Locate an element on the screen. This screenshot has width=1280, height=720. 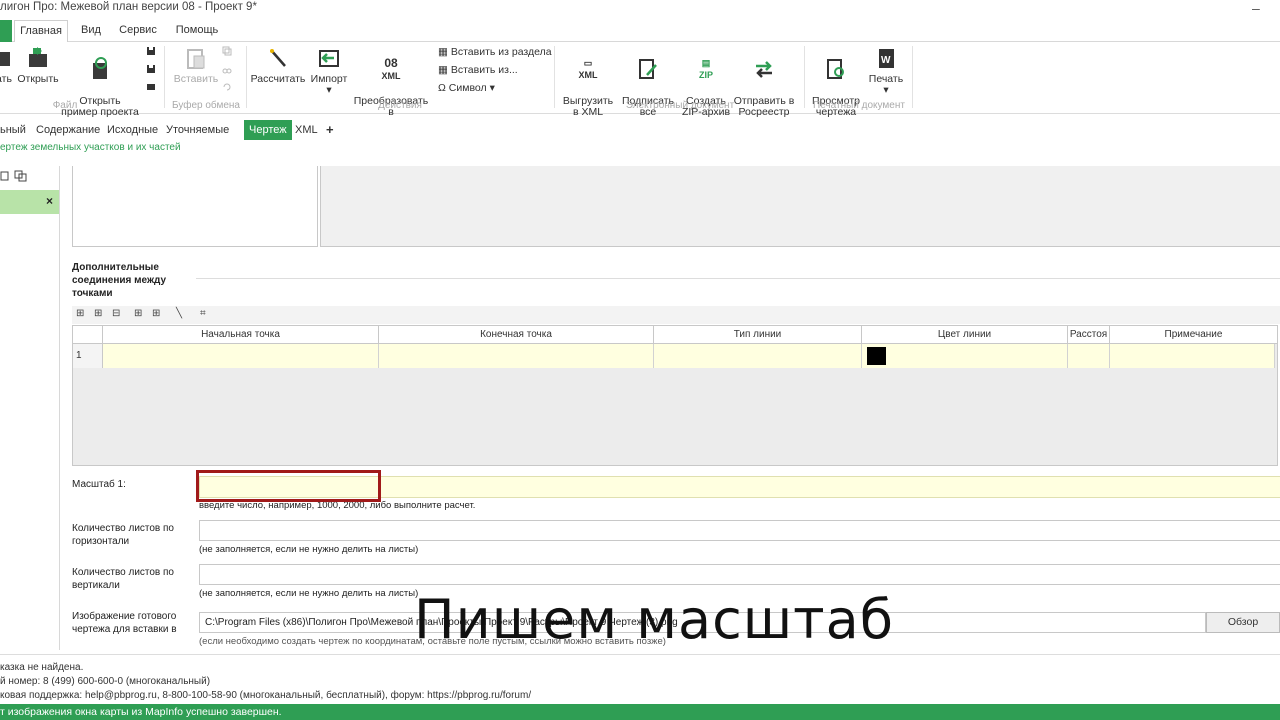
column-header: Примечание is located at coordinates (1193, 335).